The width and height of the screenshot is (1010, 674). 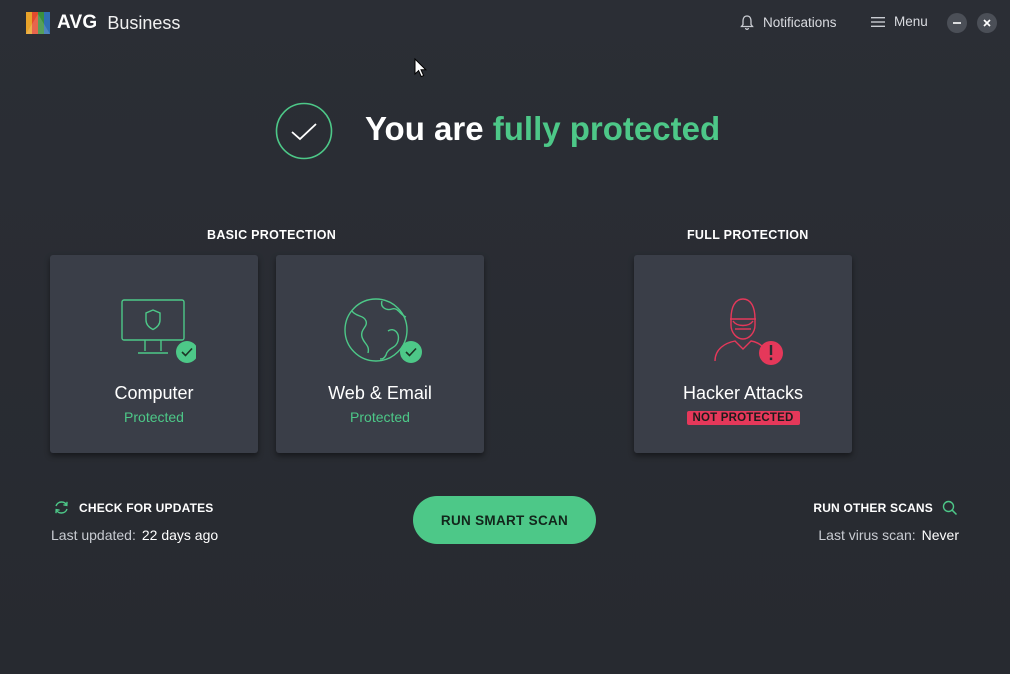 I want to click on close-icon, so click(x=987, y=23).